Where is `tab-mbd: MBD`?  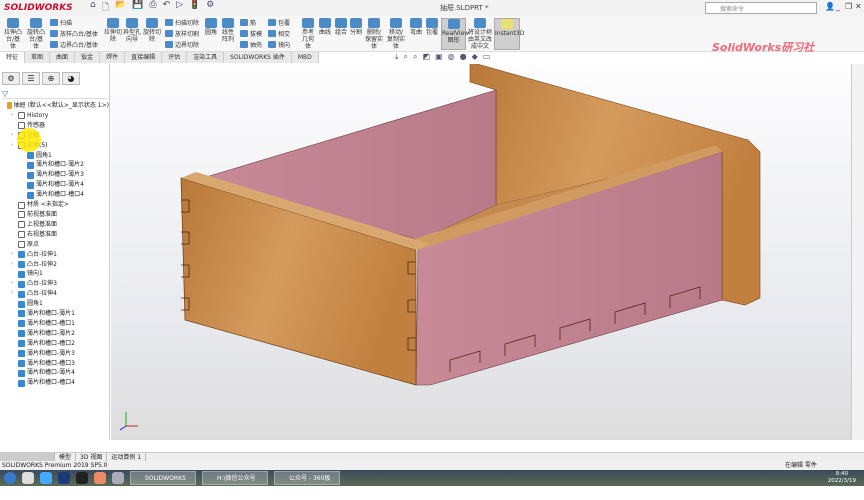 tab-mbd: MBD is located at coordinates (305, 57).